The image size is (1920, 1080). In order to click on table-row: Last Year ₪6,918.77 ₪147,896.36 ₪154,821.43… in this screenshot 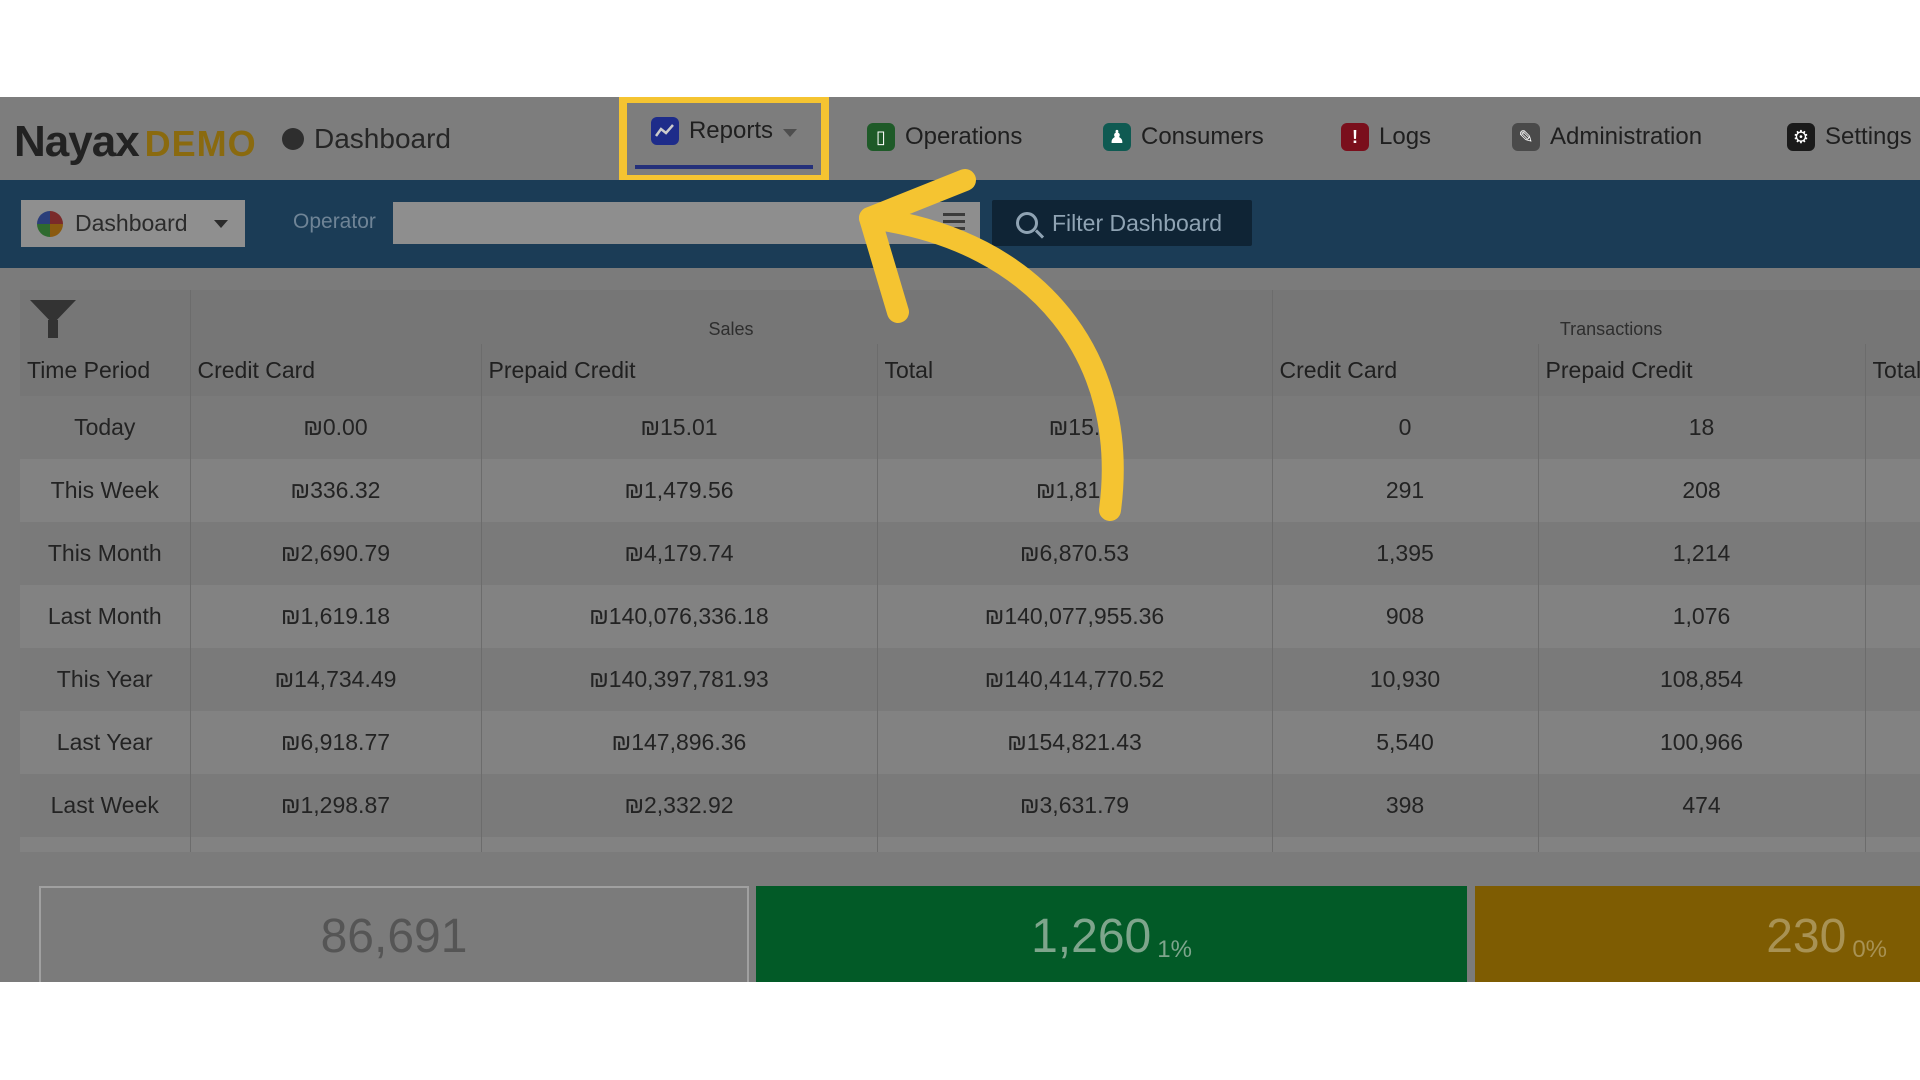, I will do `click(970, 742)`.